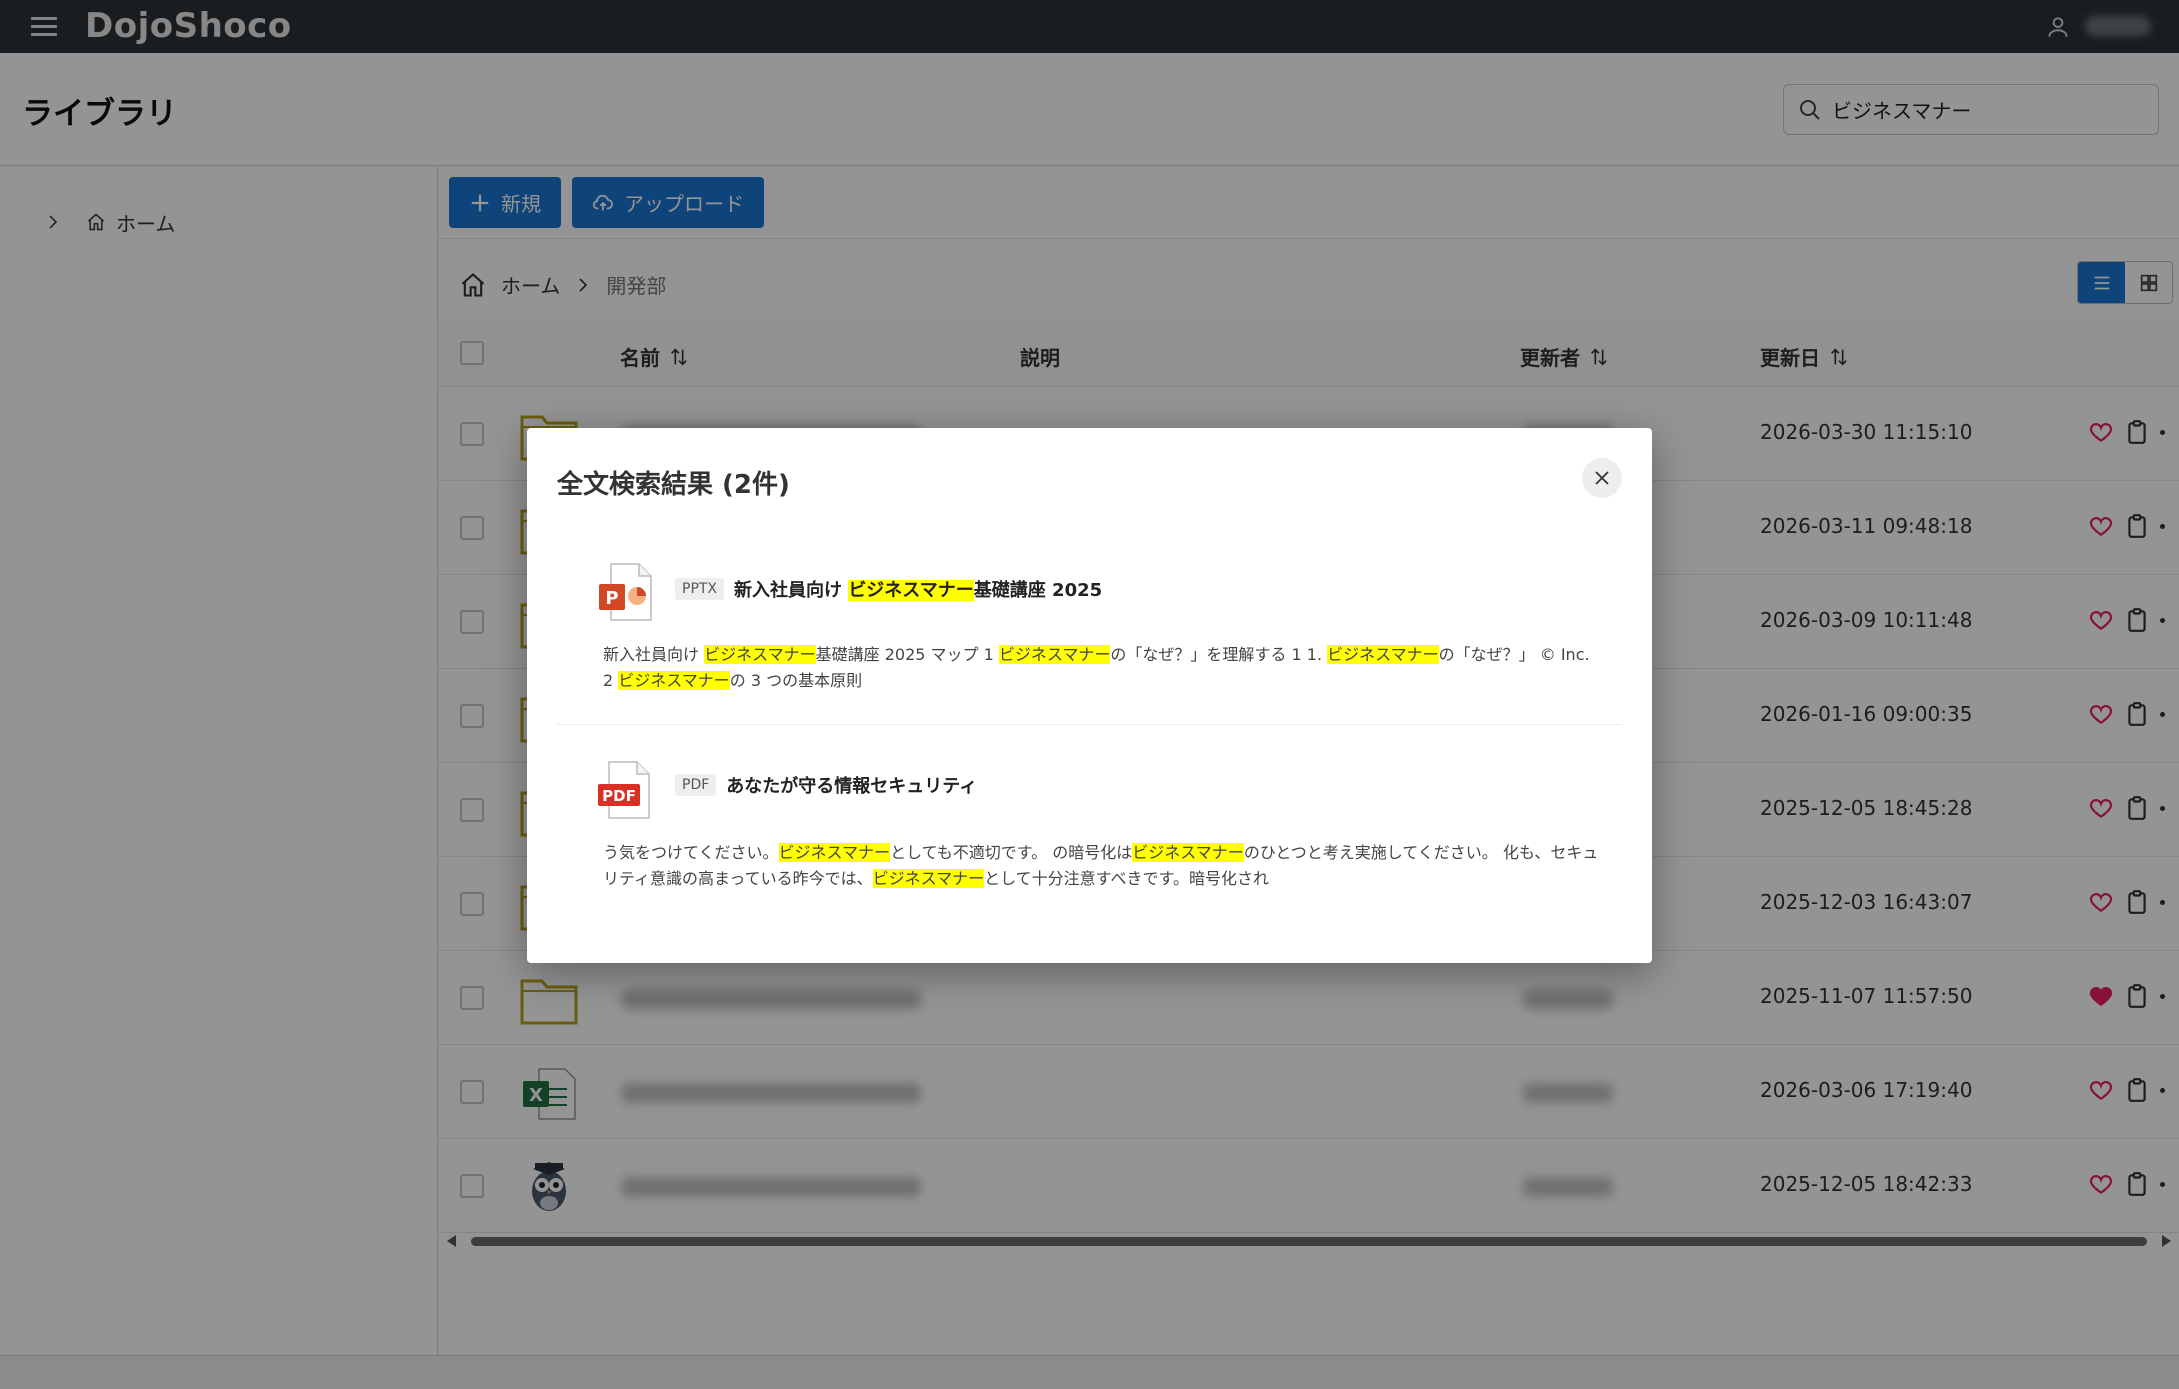  What do you see at coordinates (791, 590) in the screenshot?
I see `result-title-text: 新入社員向け` at bounding box center [791, 590].